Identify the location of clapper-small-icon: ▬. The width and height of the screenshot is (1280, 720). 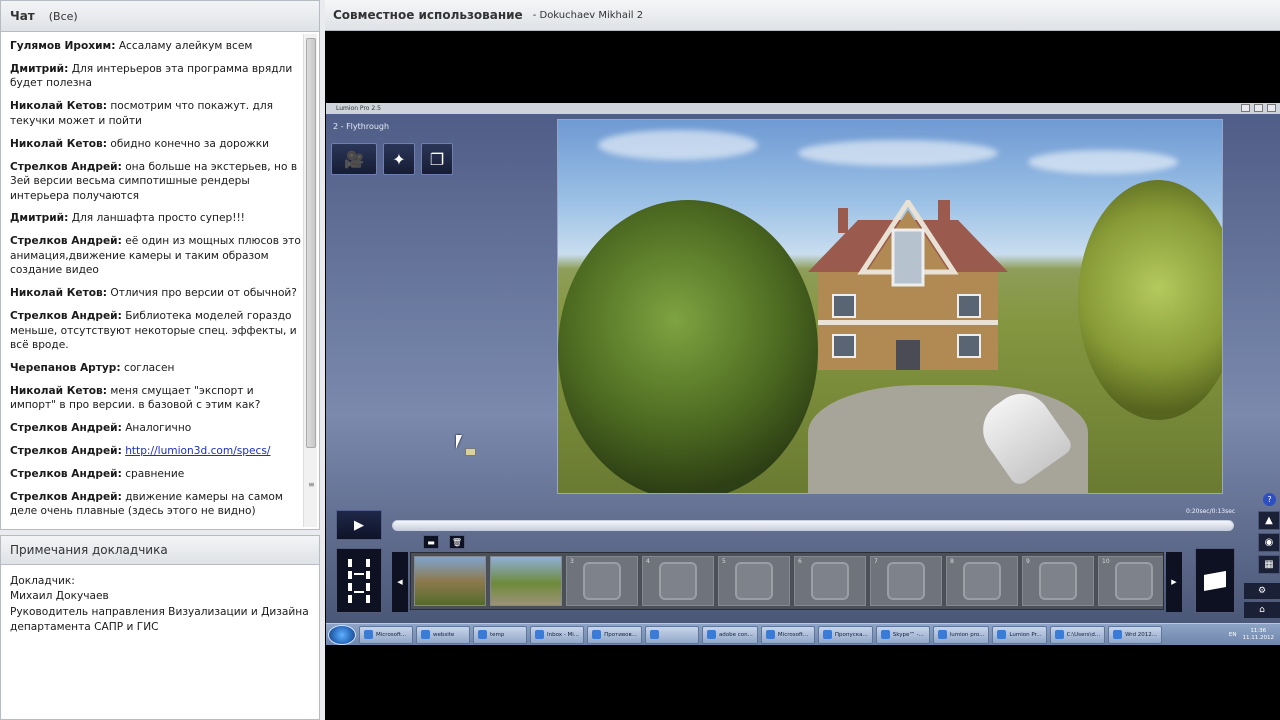
(431, 542).